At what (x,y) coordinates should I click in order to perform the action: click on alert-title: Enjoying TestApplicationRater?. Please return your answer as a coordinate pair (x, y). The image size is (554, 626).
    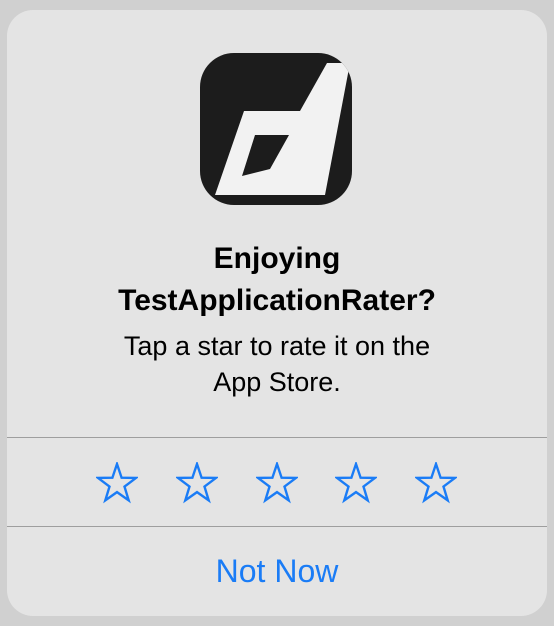
    Looking at the image, I should click on (277, 280).